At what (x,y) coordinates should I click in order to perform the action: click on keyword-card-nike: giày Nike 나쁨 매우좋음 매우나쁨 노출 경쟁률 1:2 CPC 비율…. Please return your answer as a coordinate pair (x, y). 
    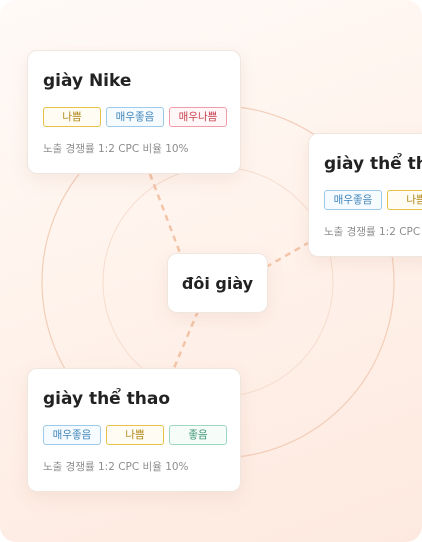
    Looking at the image, I should click on (134, 112).